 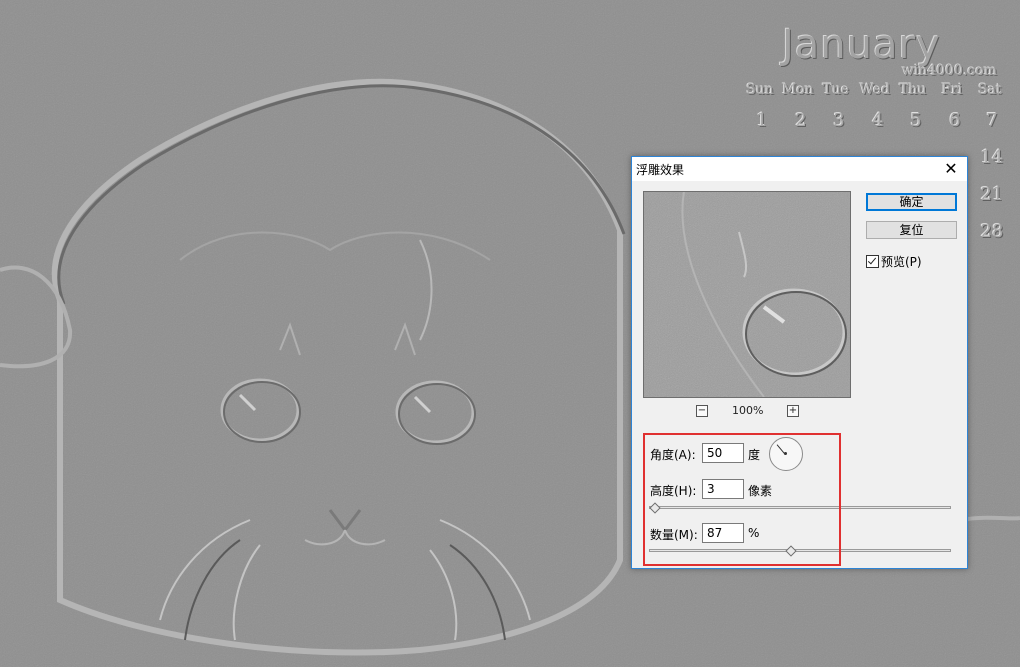 I want to click on calendar-date: 5, so click(x=916, y=120).